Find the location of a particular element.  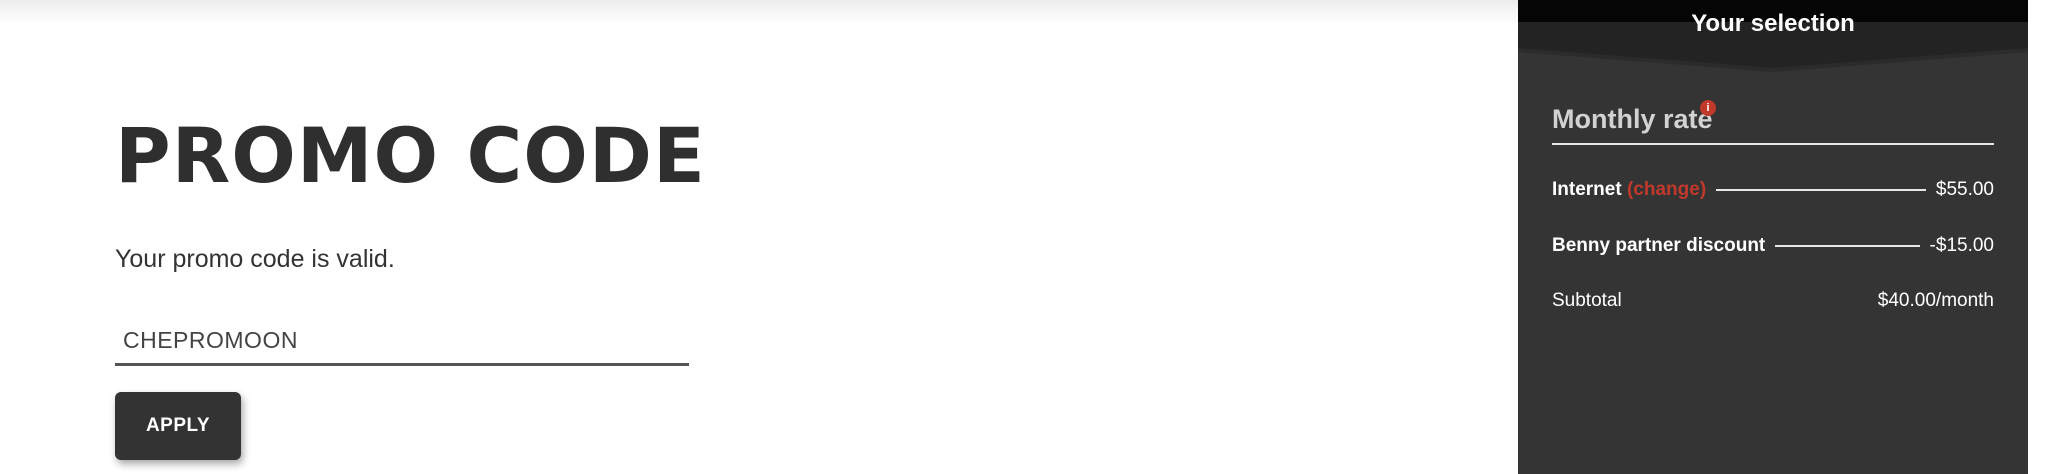

apply-button: APPLY is located at coordinates (178, 426).